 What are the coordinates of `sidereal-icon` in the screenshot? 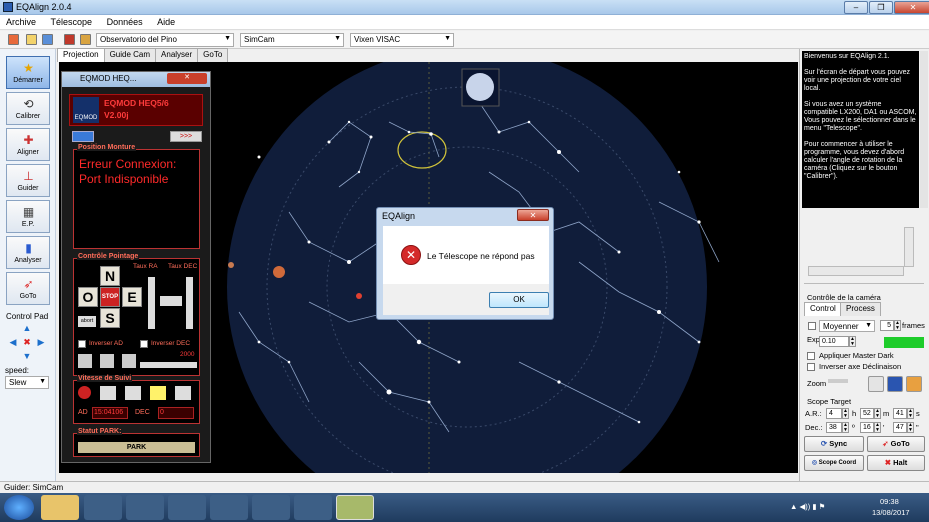 It's located at (108, 393).